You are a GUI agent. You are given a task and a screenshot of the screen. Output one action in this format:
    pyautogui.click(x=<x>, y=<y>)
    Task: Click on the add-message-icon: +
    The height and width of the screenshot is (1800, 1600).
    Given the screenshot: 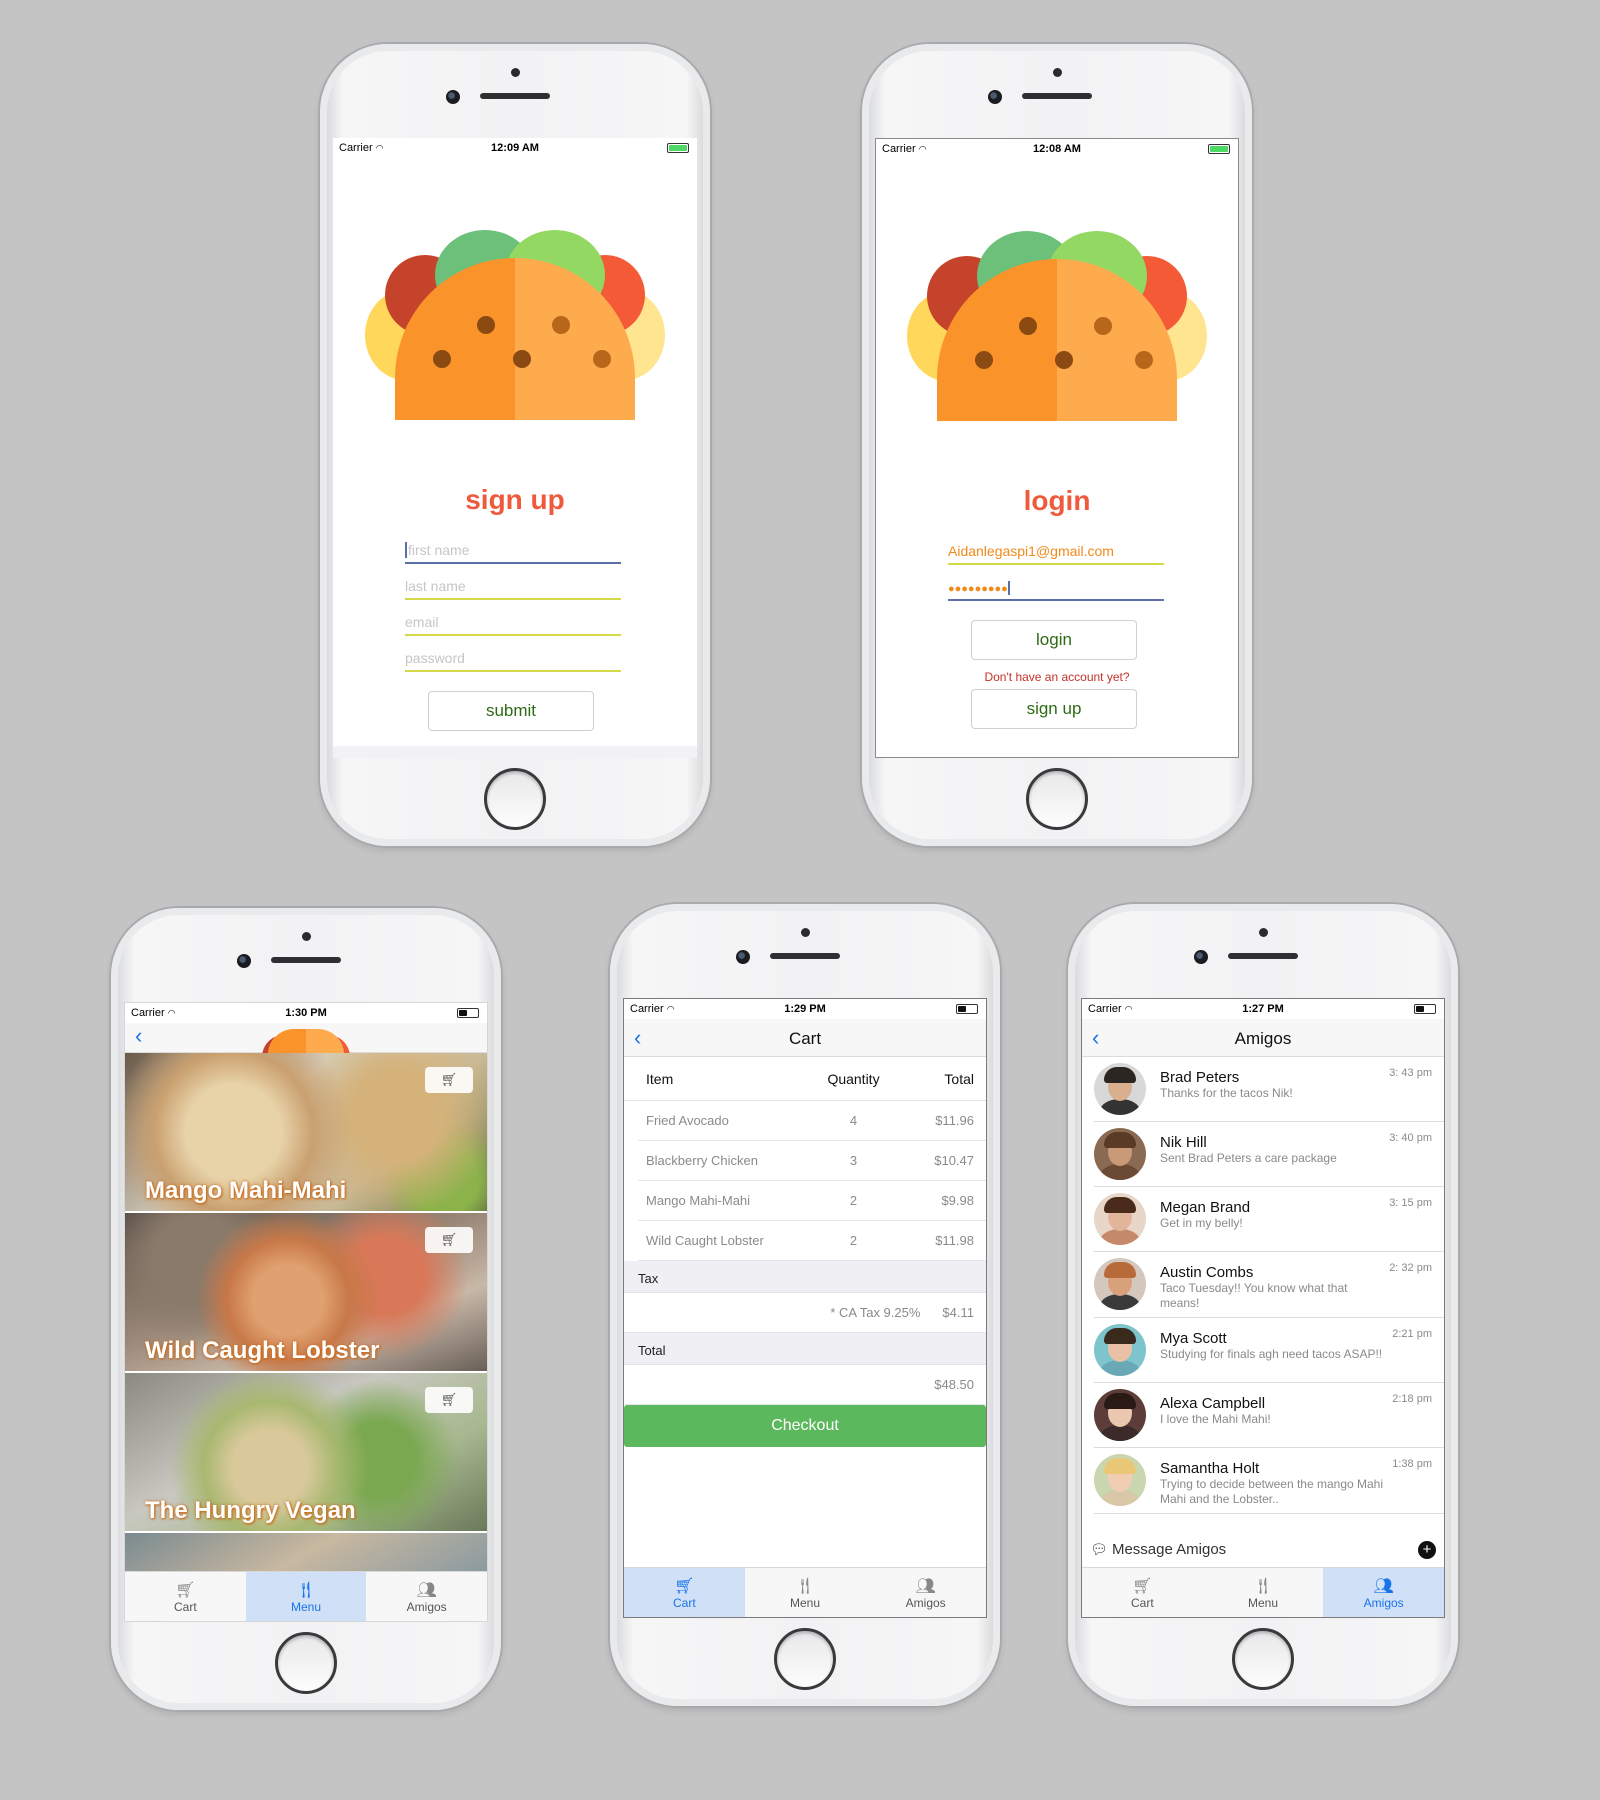 What is the action you would take?
    pyautogui.click(x=1427, y=1550)
    